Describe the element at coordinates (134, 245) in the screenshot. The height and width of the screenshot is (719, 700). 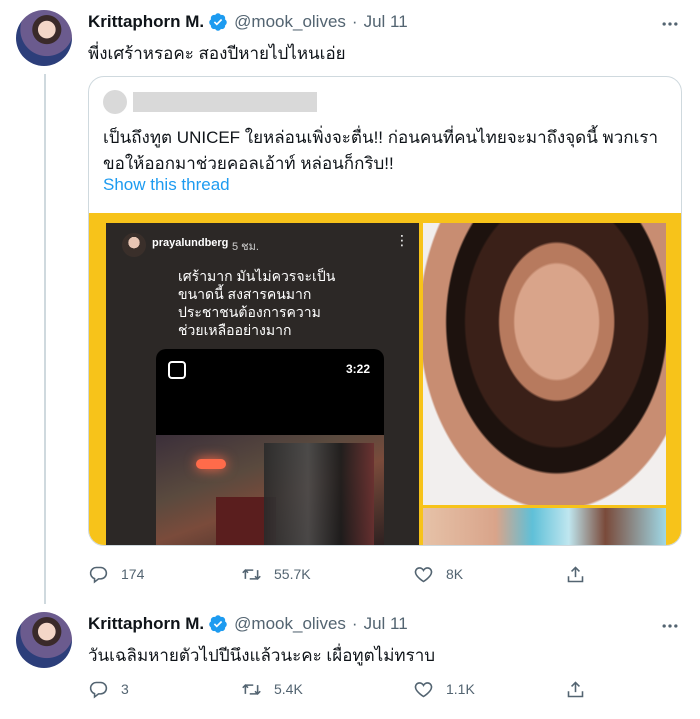
I see `story-avatar` at that location.